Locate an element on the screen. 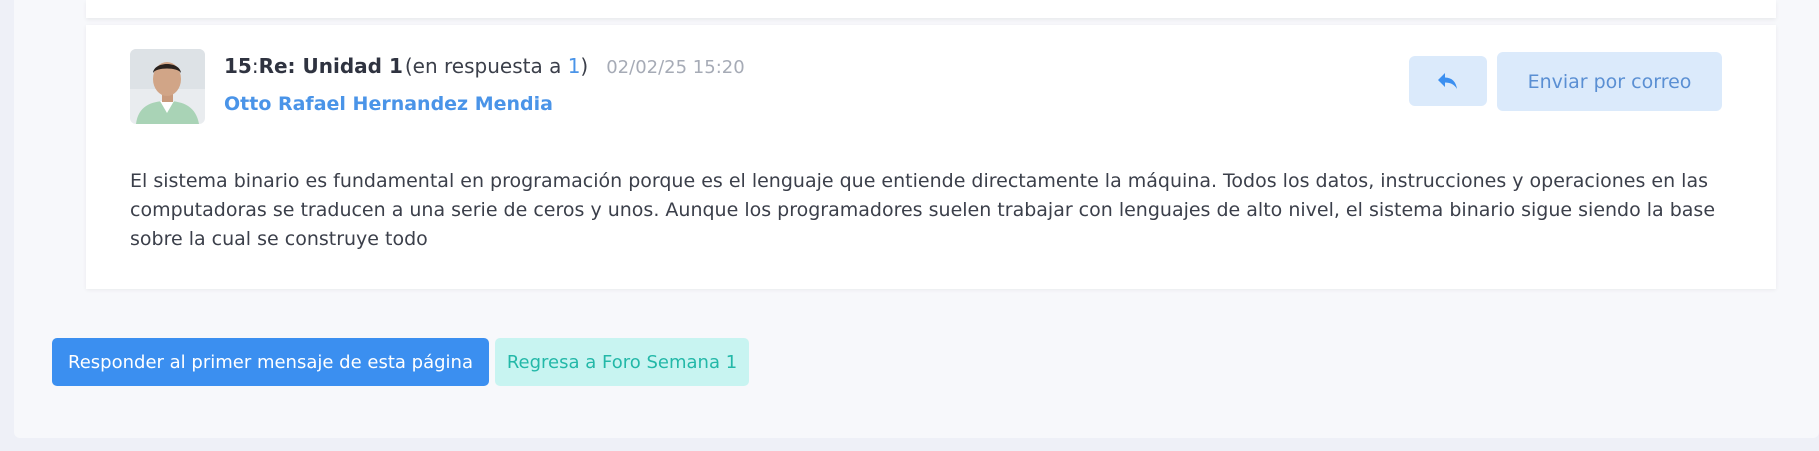  reply-arrow-icon is located at coordinates (1447, 81).